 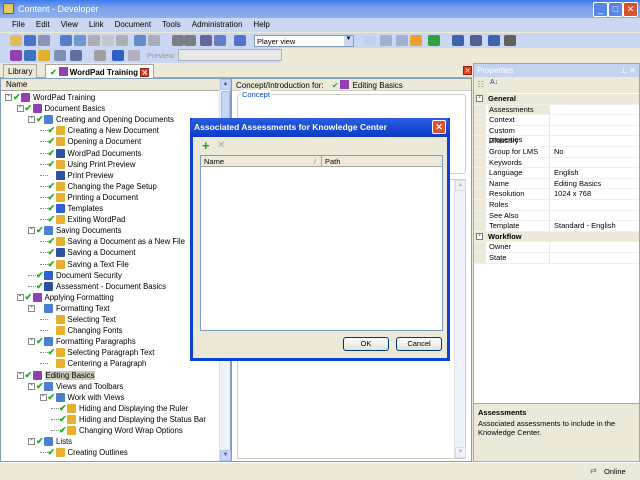 I want to click on tree-item: ✔ Using Print Preview, so click(x=68, y=164).